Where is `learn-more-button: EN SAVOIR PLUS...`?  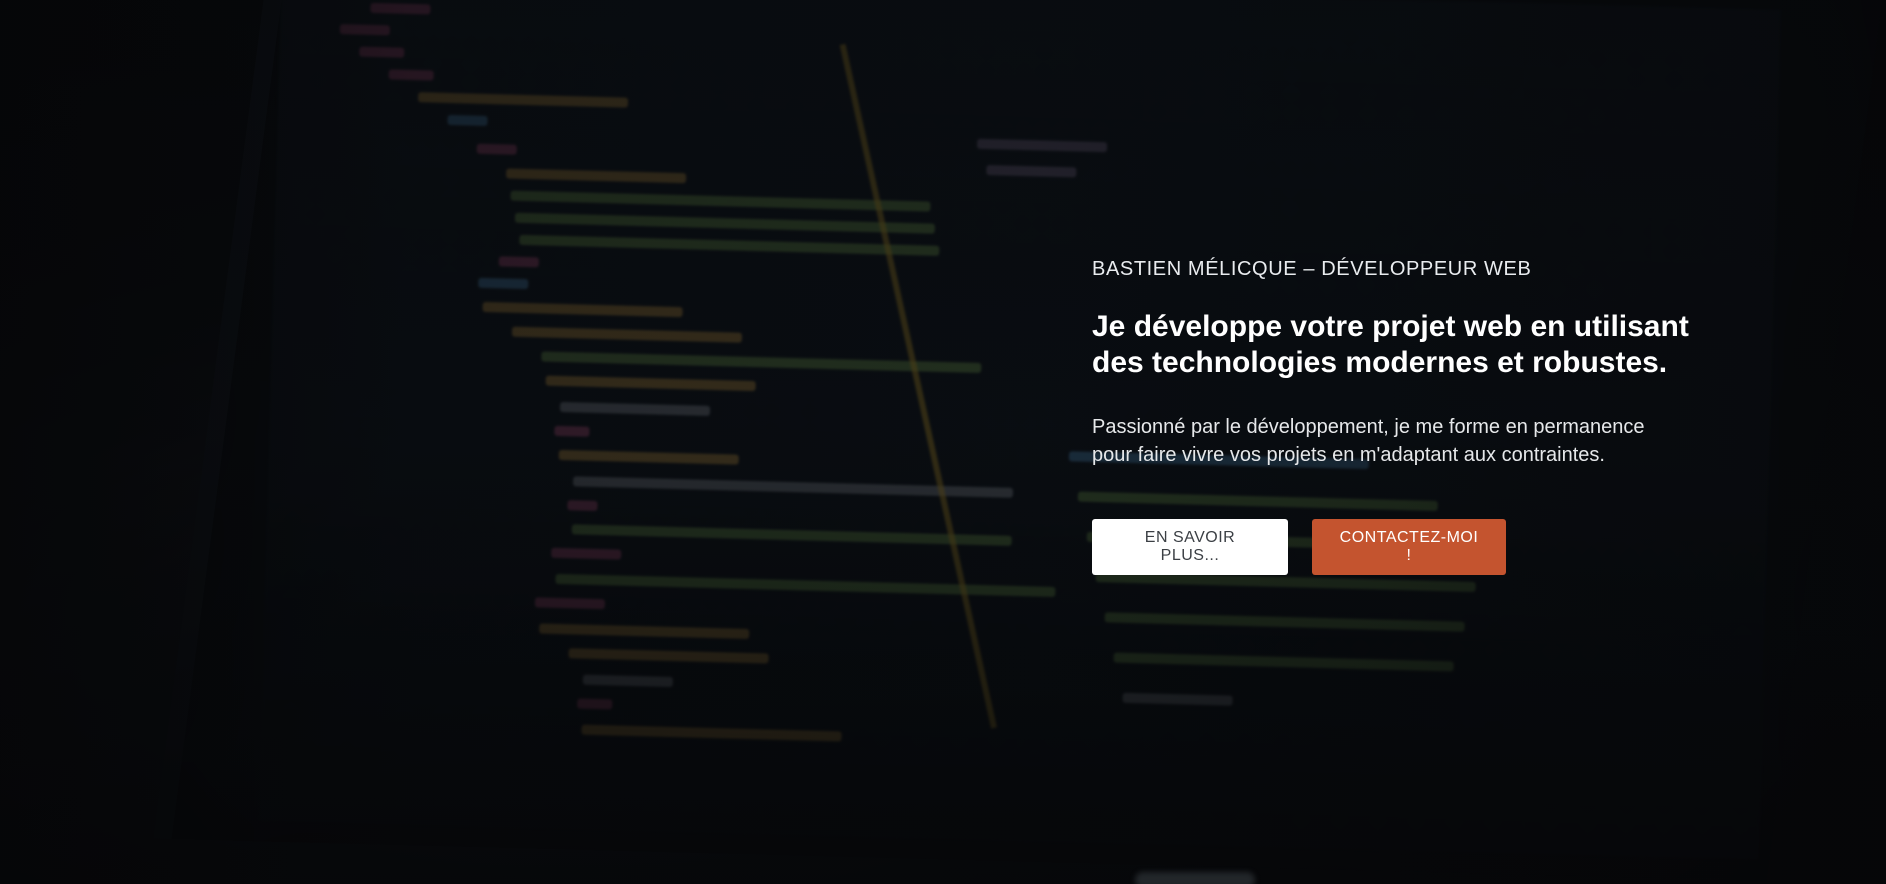 learn-more-button: EN SAVOIR PLUS... is located at coordinates (1190, 547).